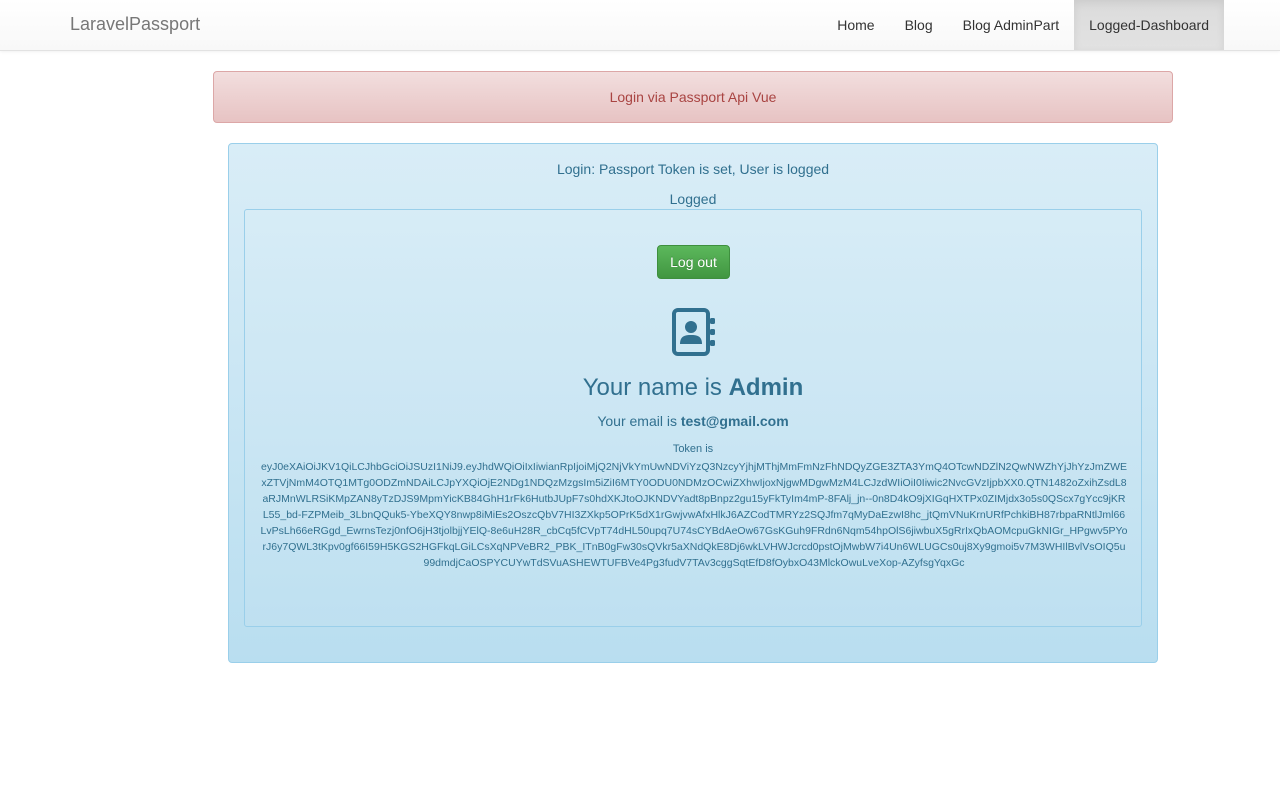 This screenshot has width=1280, height=800. I want to click on logged-state-text: Logged, so click(693, 199).